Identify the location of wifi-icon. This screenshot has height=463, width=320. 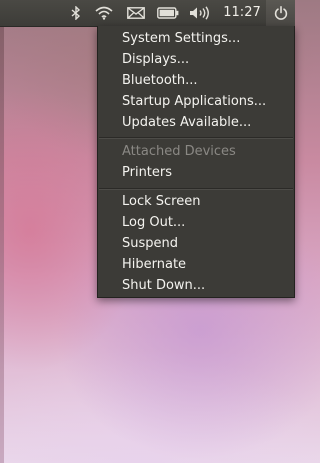
(104, 13).